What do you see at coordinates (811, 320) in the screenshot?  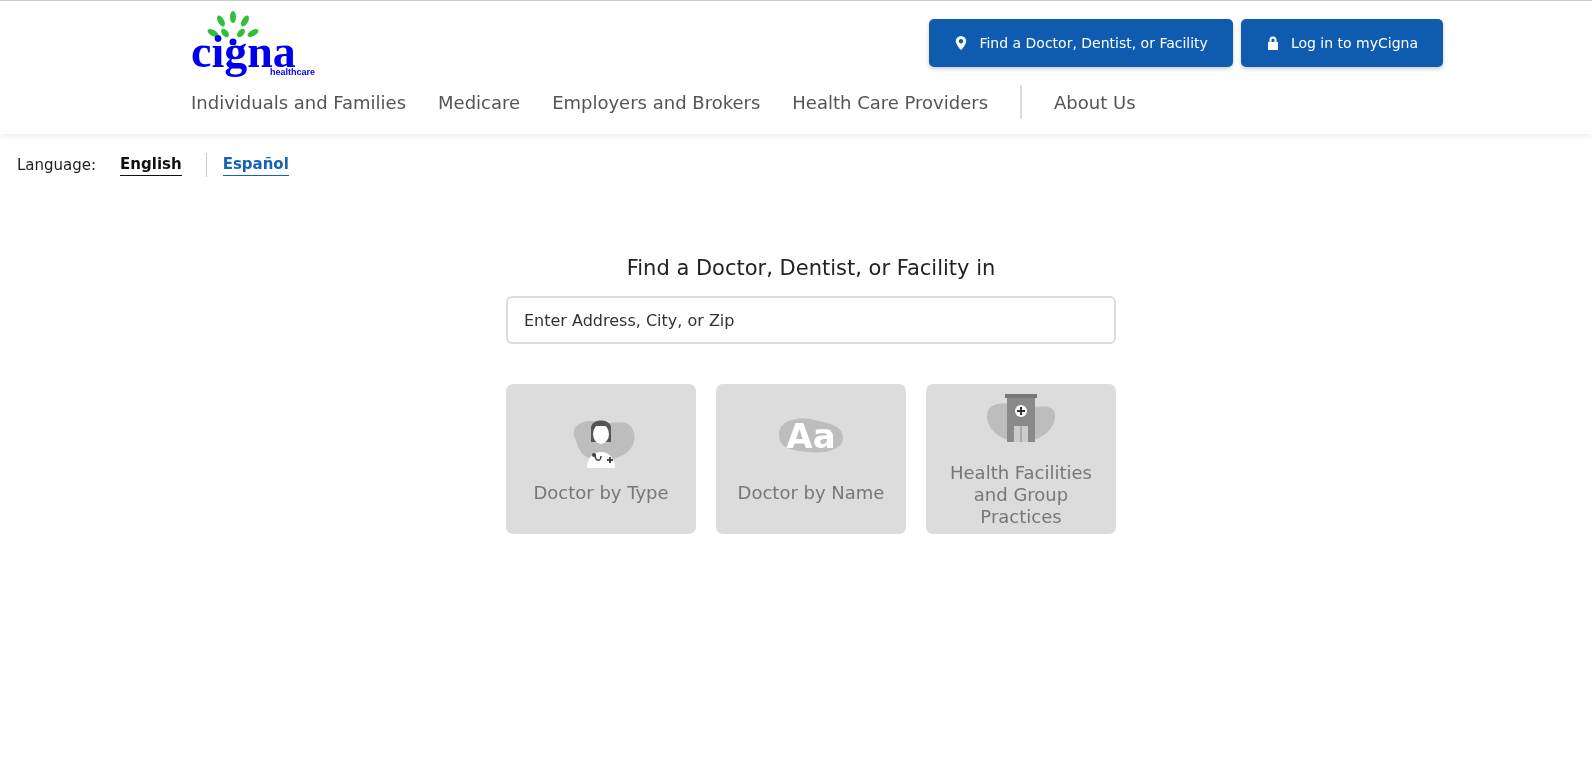 I see `location-search-field: Enter Address, City, or Zip` at bounding box center [811, 320].